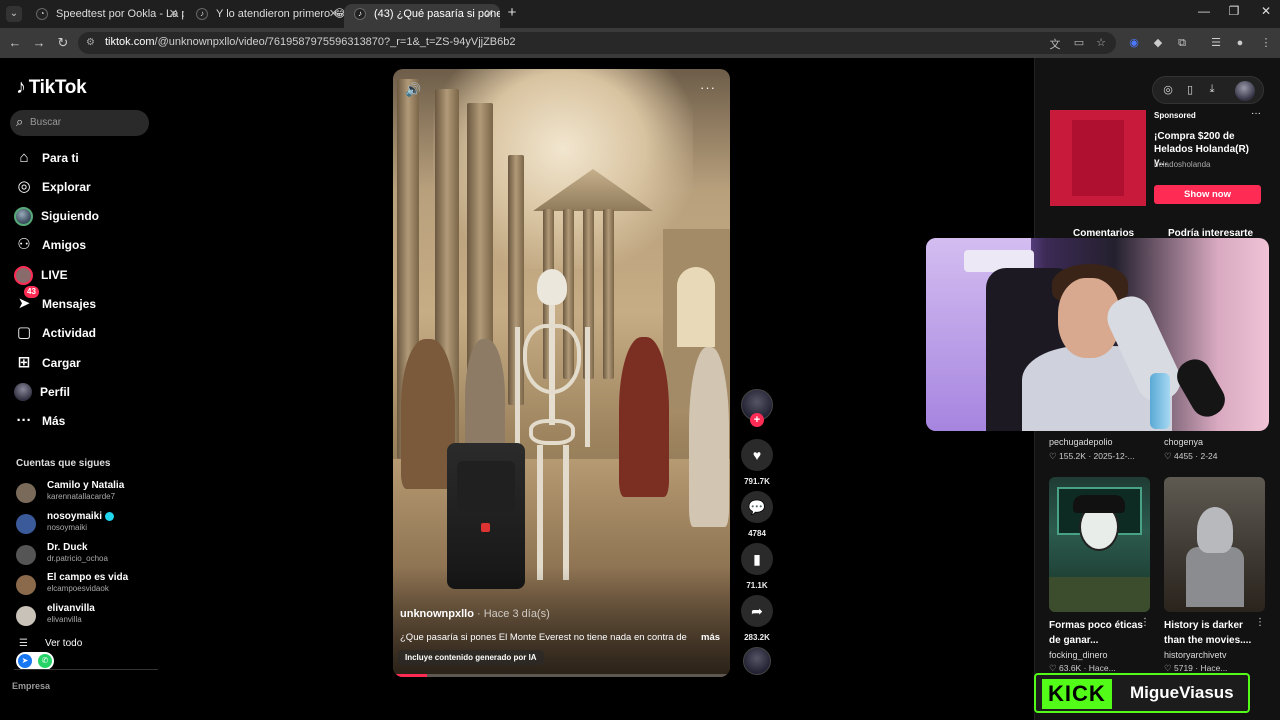 This screenshot has height=720, width=1280. What do you see at coordinates (50, 643) in the screenshot?
I see `see-all-link: ☰ Ver todo` at bounding box center [50, 643].